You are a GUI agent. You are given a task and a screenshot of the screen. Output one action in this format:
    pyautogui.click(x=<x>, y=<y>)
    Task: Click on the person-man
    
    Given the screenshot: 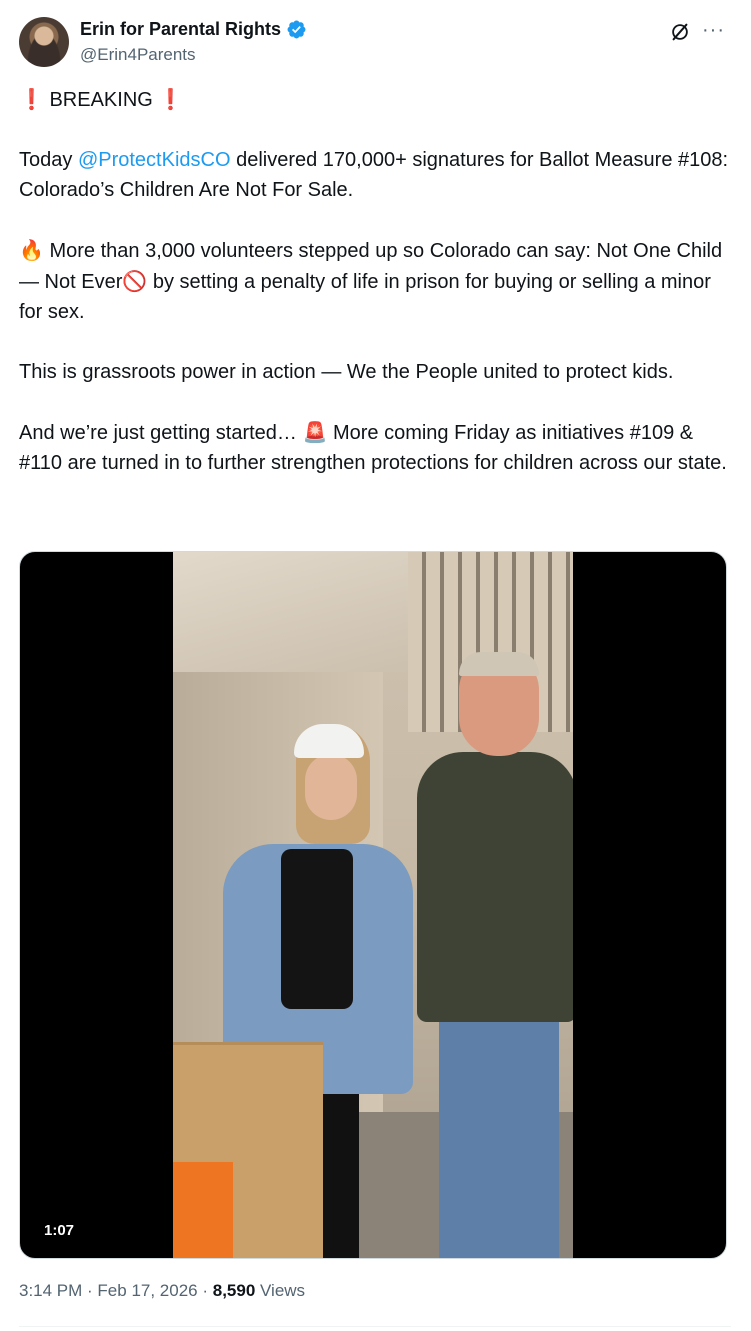 What is the action you would take?
    pyautogui.click(x=491, y=955)
    